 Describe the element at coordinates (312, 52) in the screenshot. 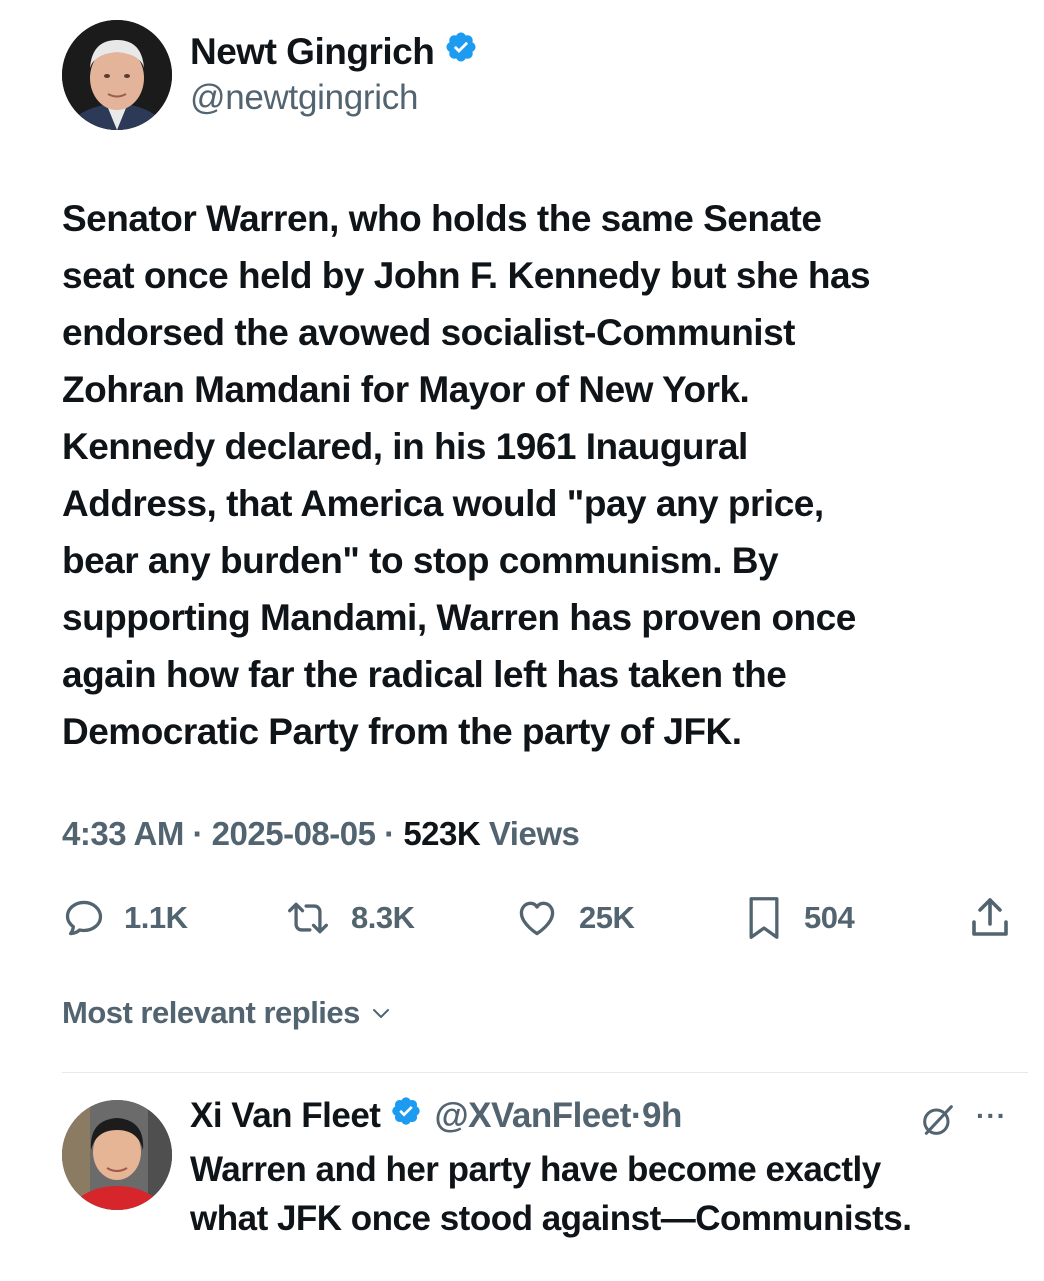

I see `author-name: Newt Gingrich` at that location.